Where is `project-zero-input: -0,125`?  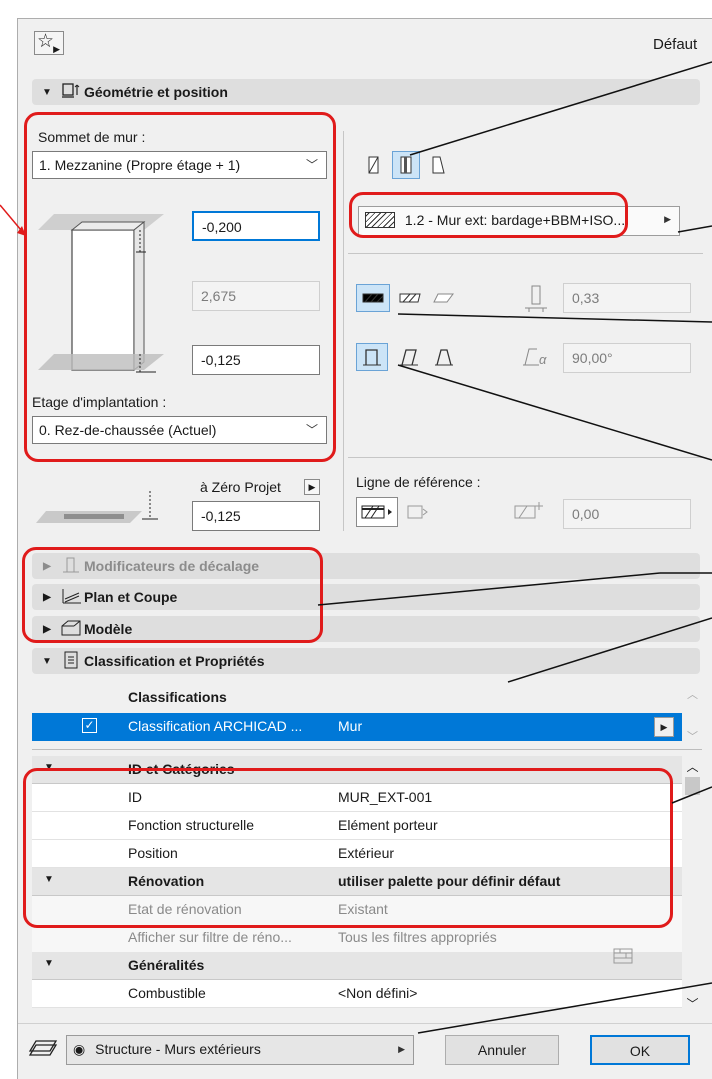
project-zero-input: -0,125 is located at coordinates (256, 516).